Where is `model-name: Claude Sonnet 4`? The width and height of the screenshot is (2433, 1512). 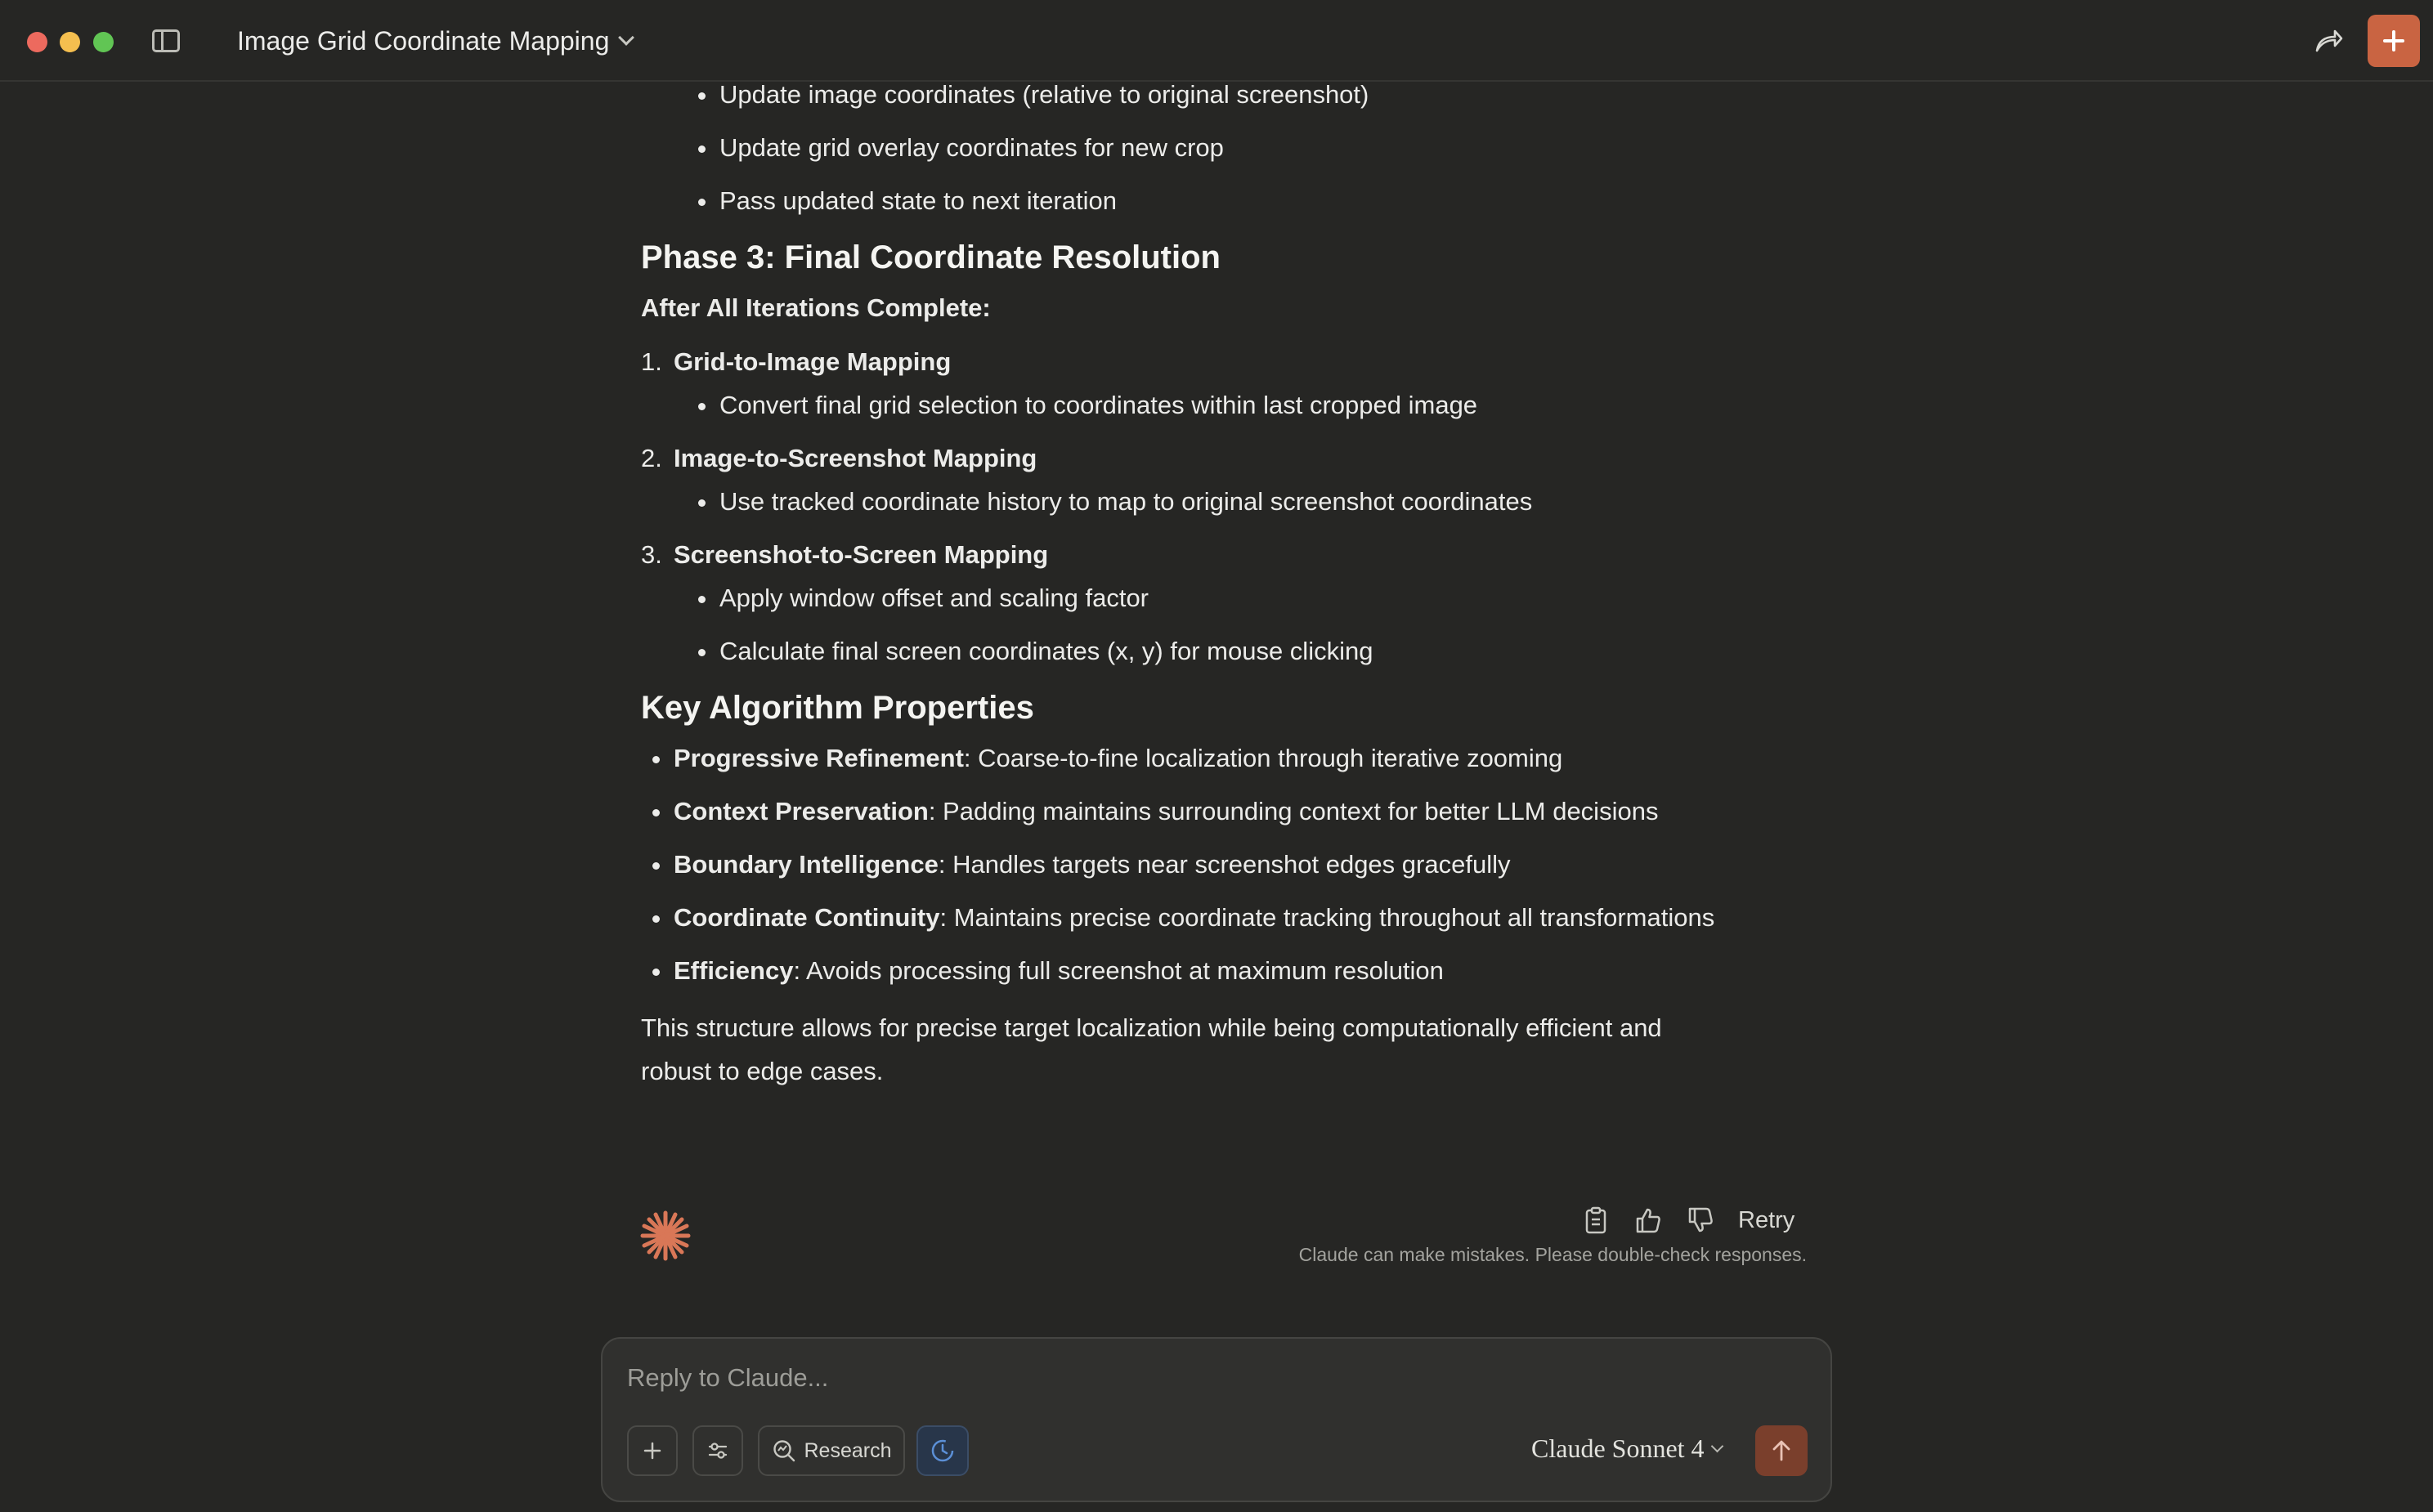
model-name: Claude Sonnet 4 is located at coordinates (1618, 1448).